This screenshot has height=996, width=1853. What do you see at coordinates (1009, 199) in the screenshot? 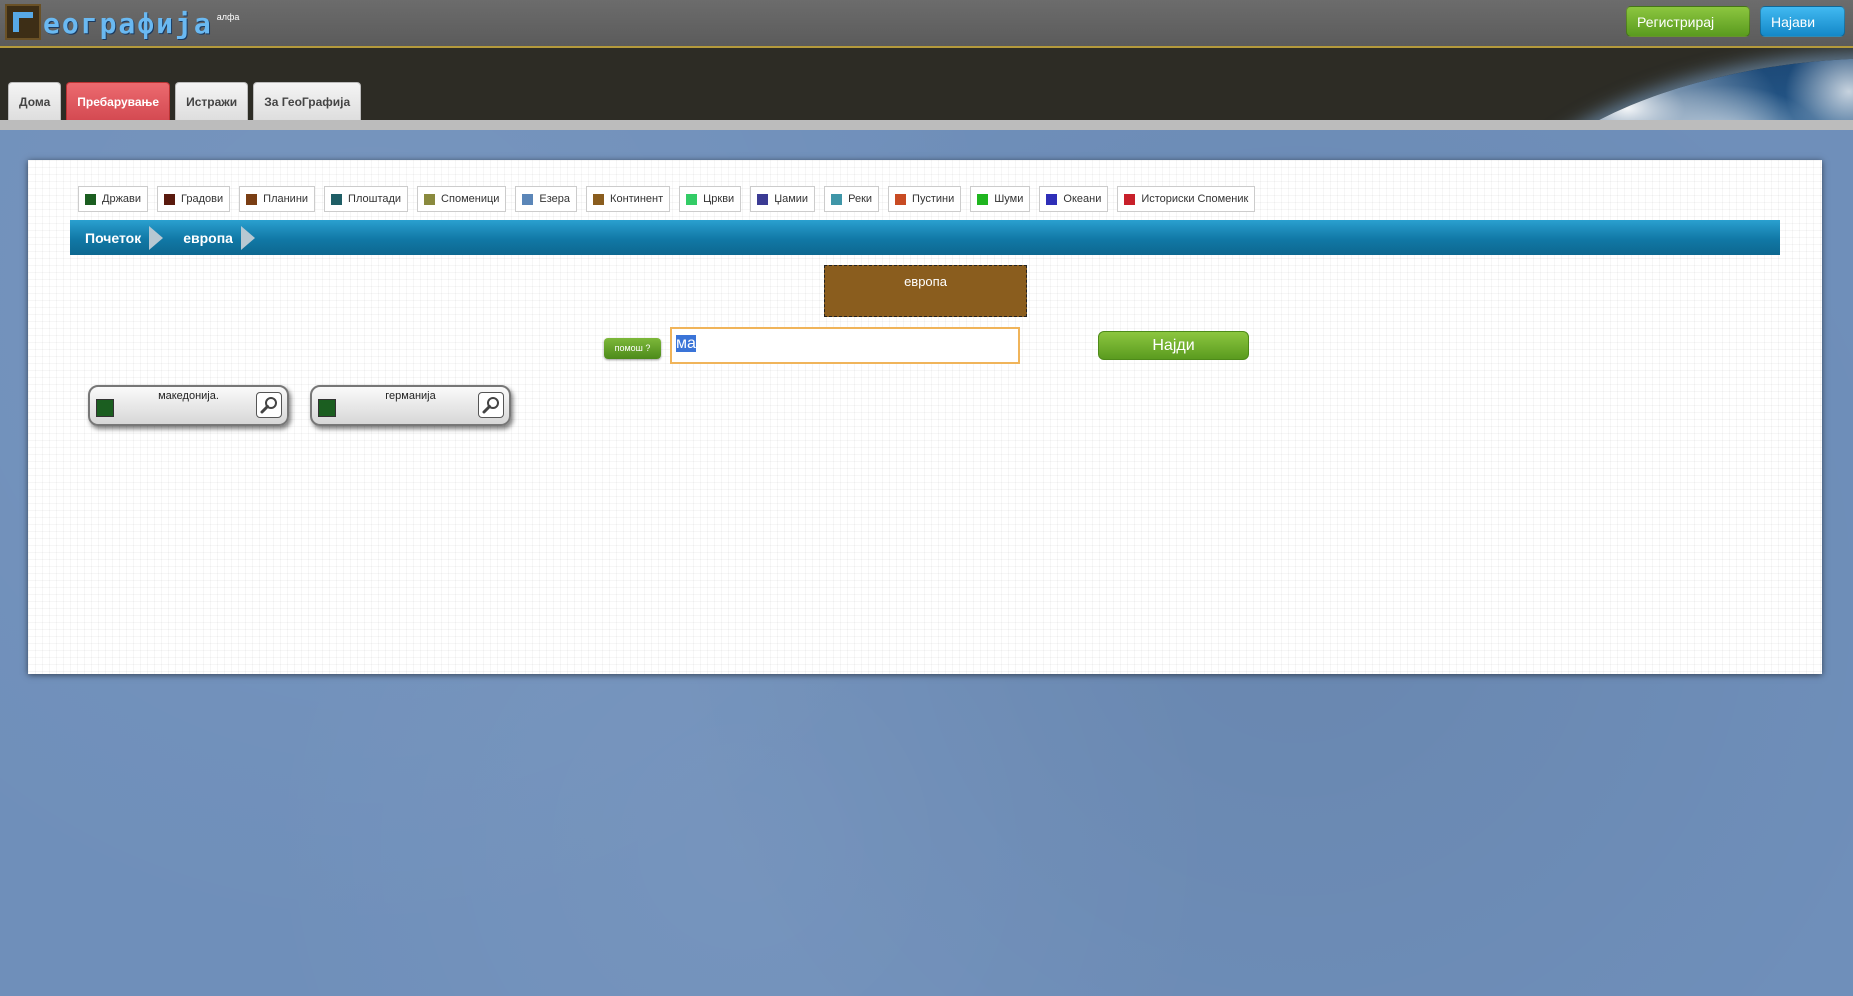
I see `legend-label: Шуми` at bounding box center [1009, 199].